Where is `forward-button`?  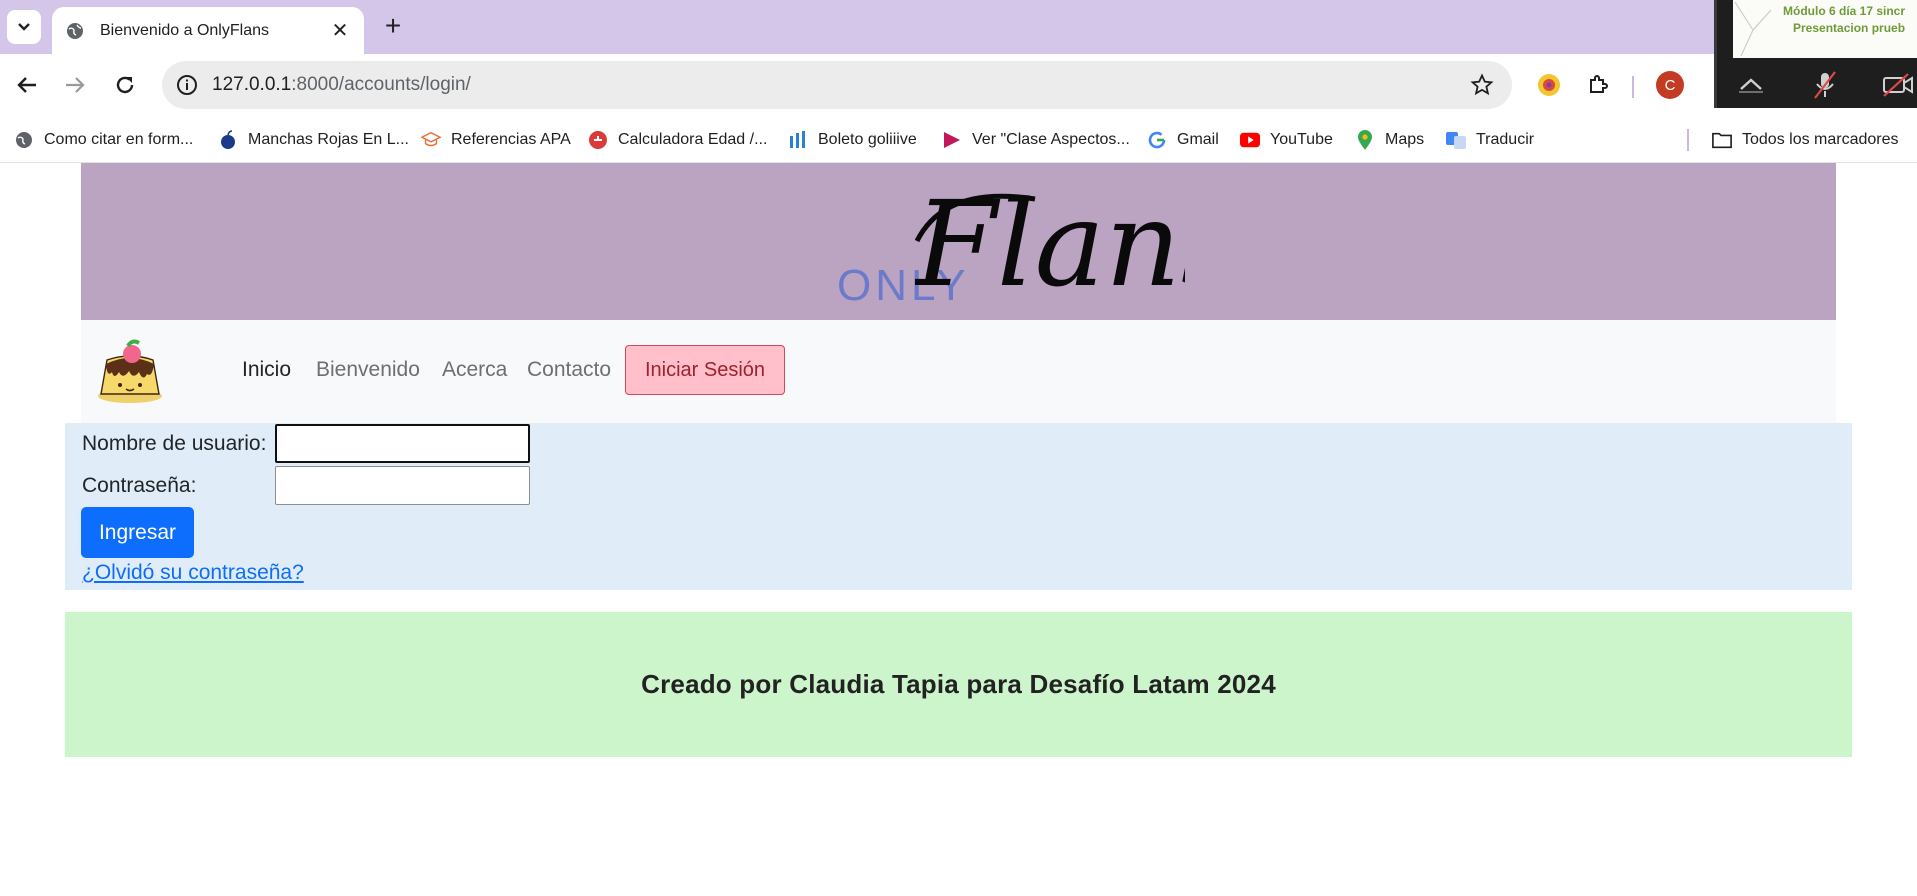
forward-button is located at coordinates (75, 85).